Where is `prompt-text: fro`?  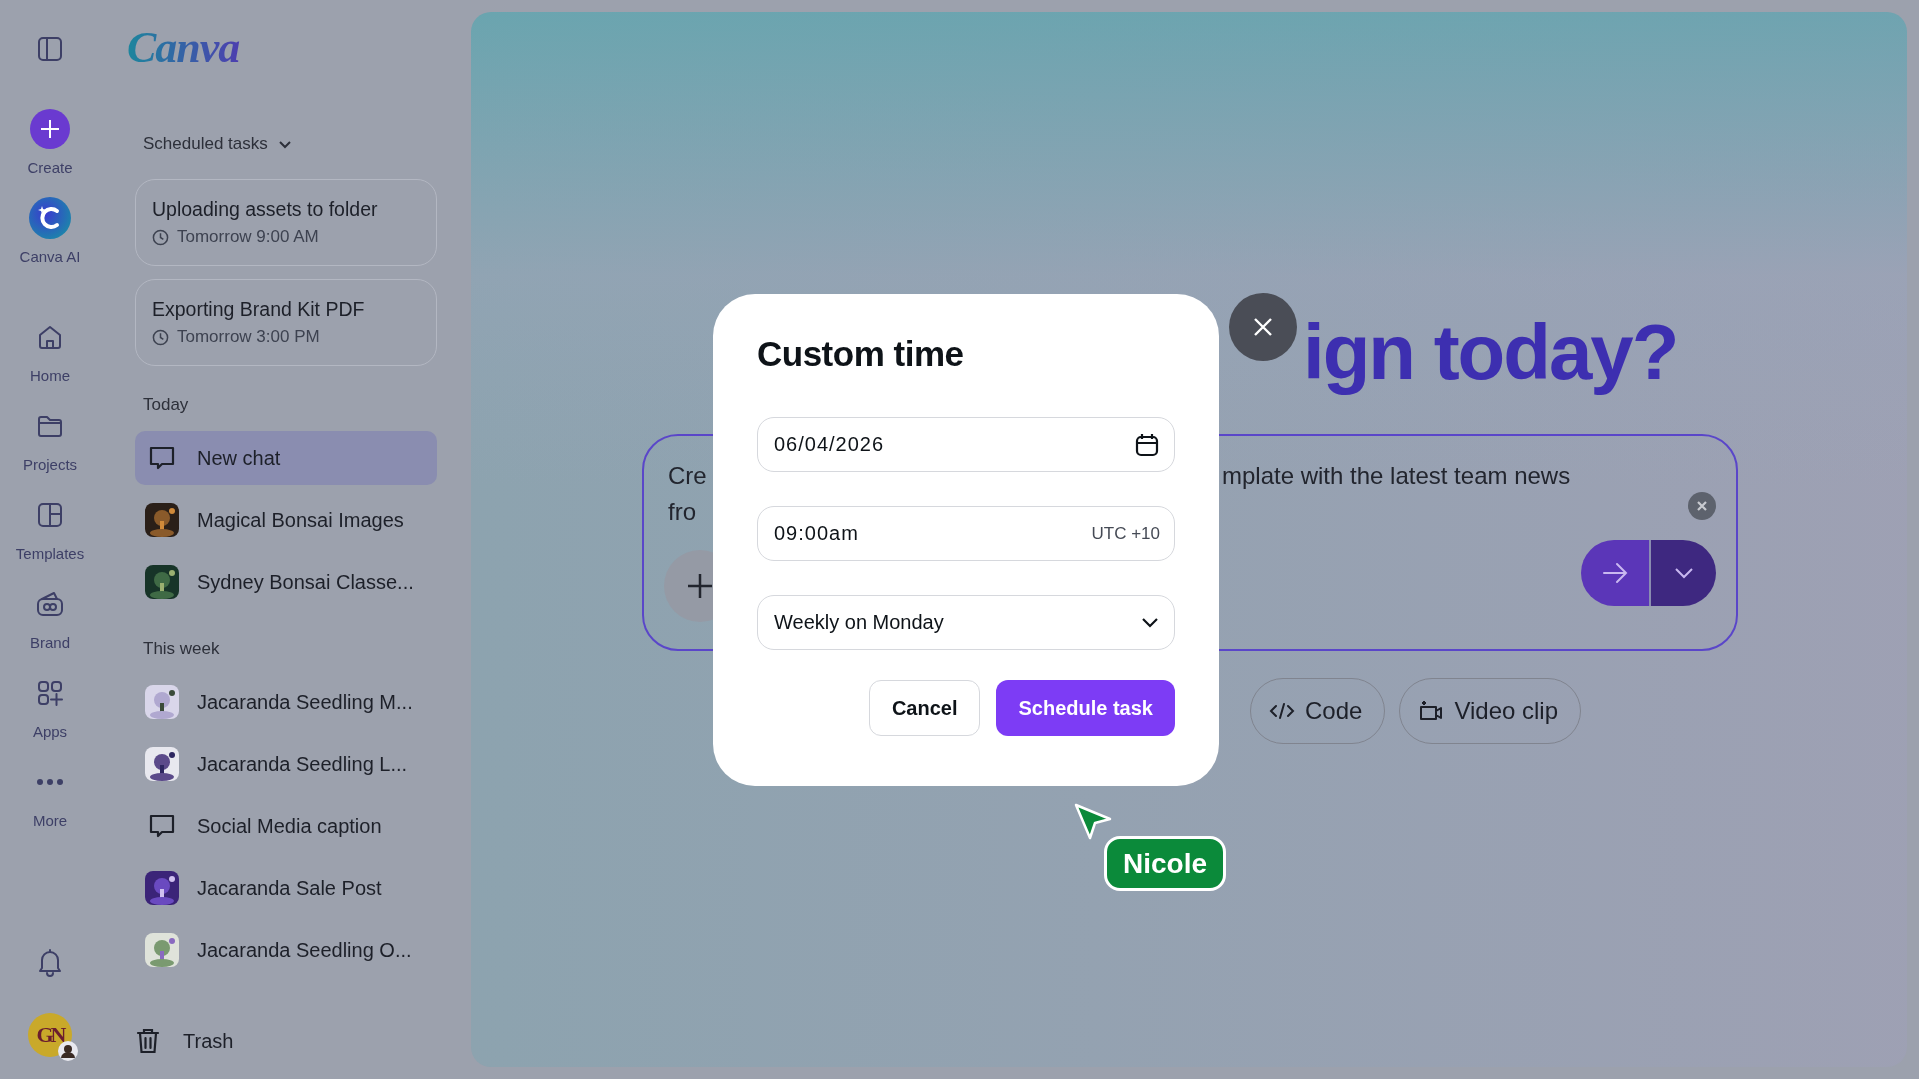 prompt-text: fro is located at coordinates (682, 512).